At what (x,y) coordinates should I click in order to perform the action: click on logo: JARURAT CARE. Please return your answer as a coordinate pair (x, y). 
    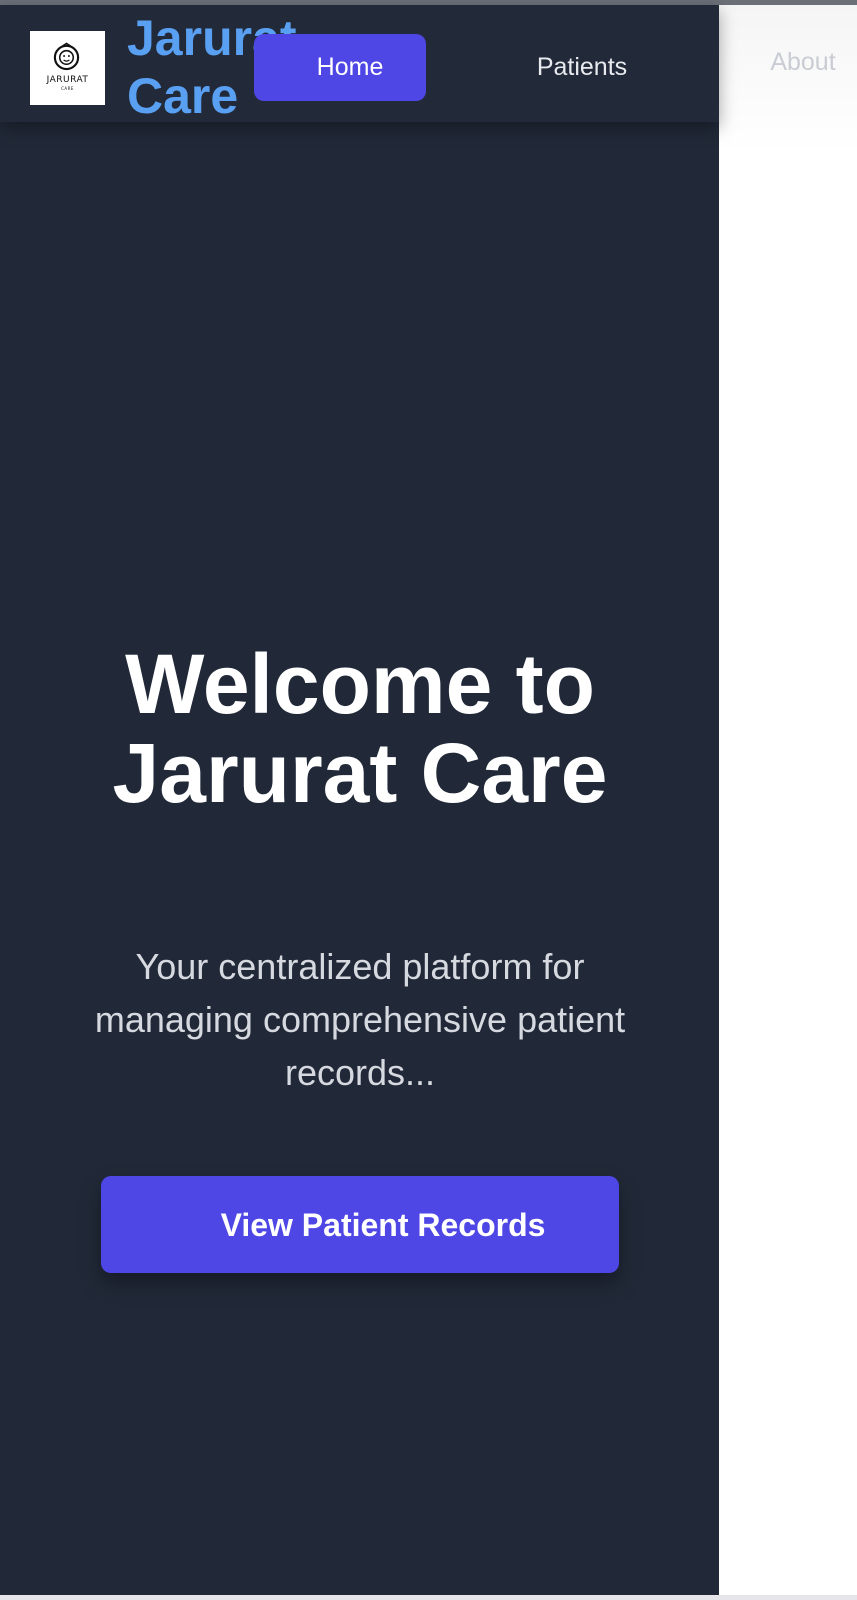
    Looking at the image, I should click on (67, 68).